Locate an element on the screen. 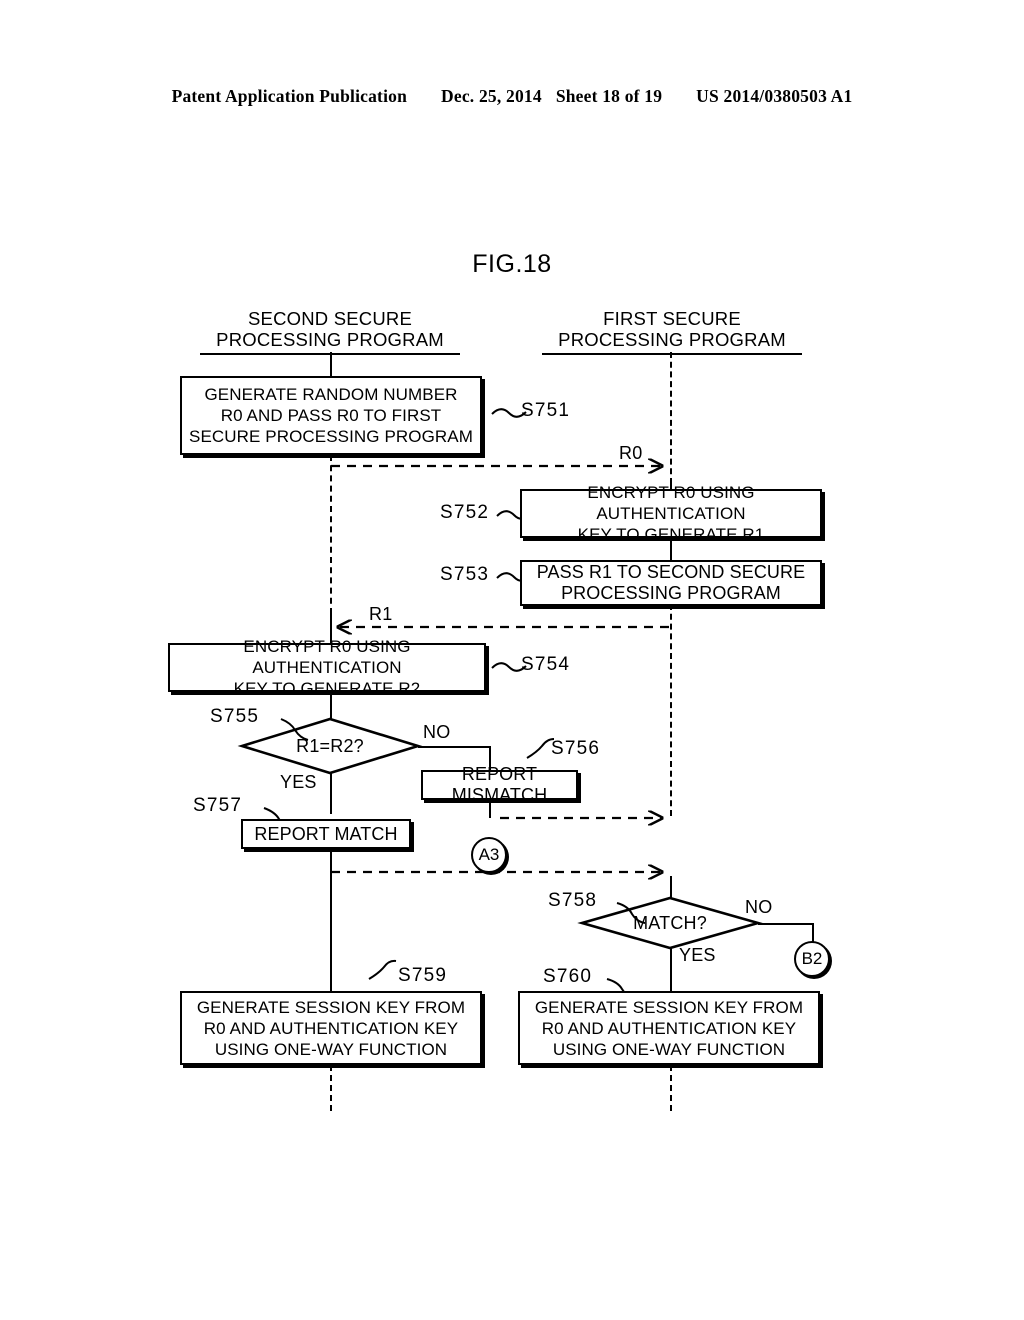  s752-line1: ENCRYPT R0 USING AUTHENTICATION is located at coordinates (671, 503).